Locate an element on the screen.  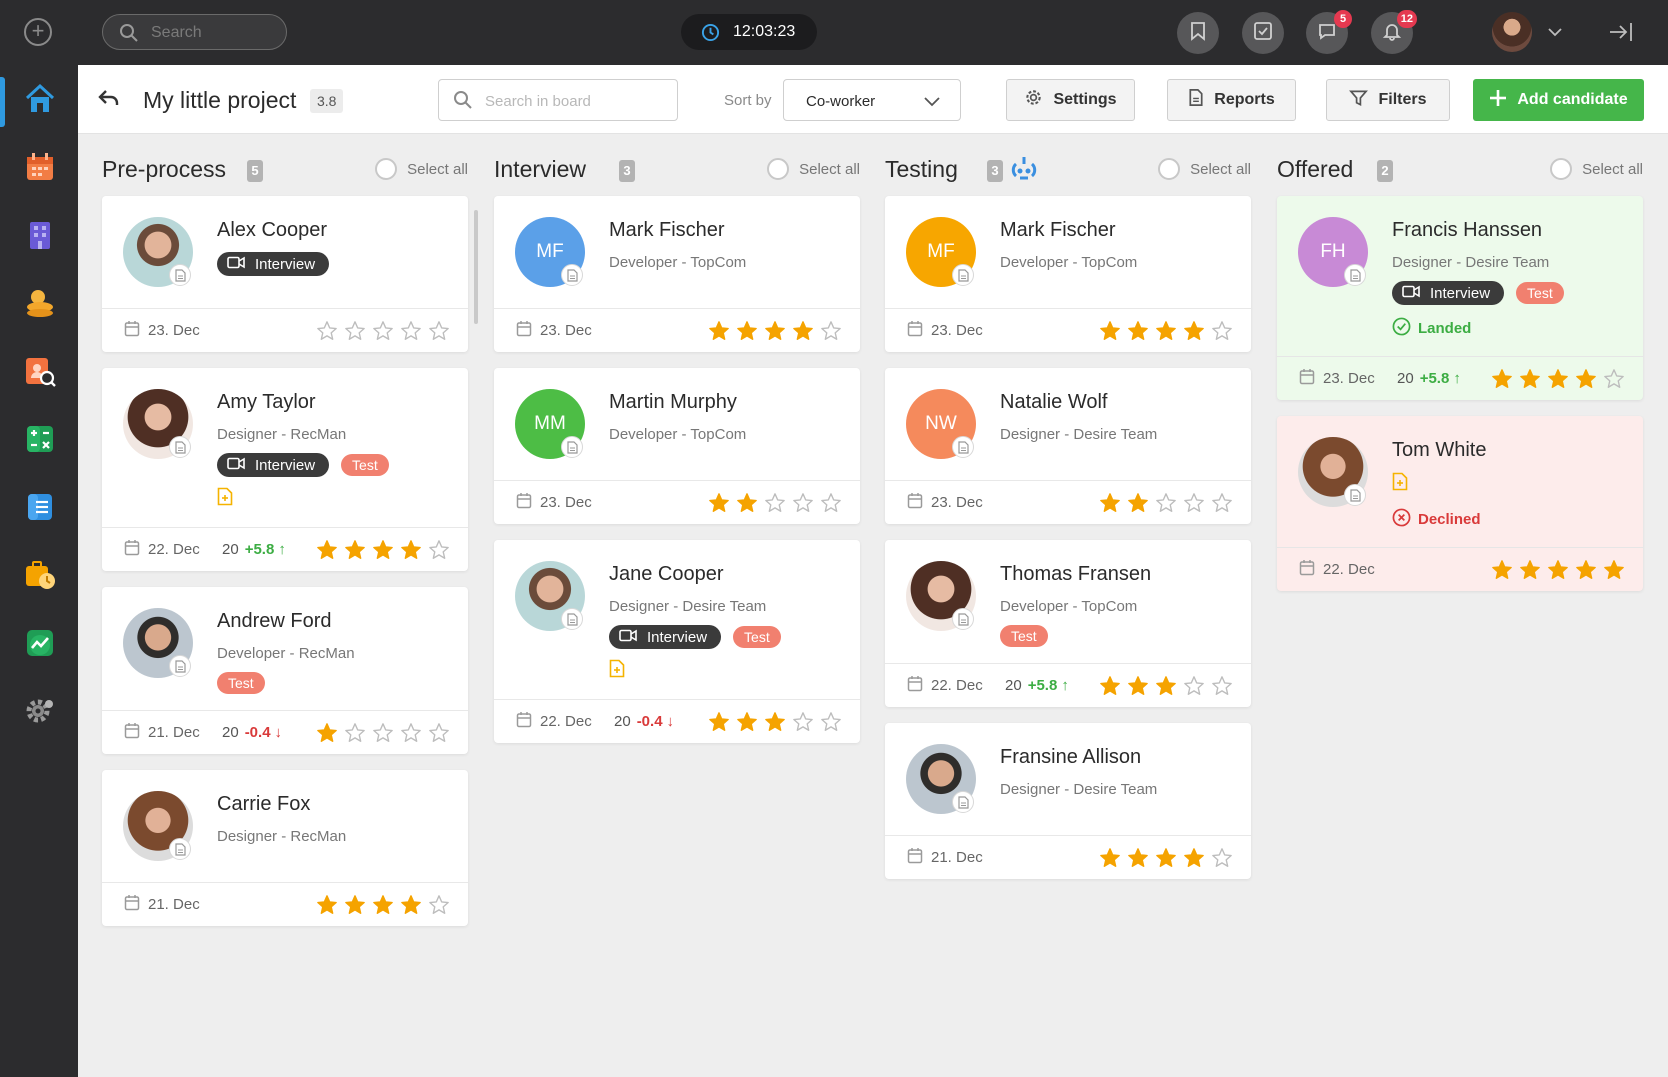
add-new-icon: + is located at coordinates (38, 32).